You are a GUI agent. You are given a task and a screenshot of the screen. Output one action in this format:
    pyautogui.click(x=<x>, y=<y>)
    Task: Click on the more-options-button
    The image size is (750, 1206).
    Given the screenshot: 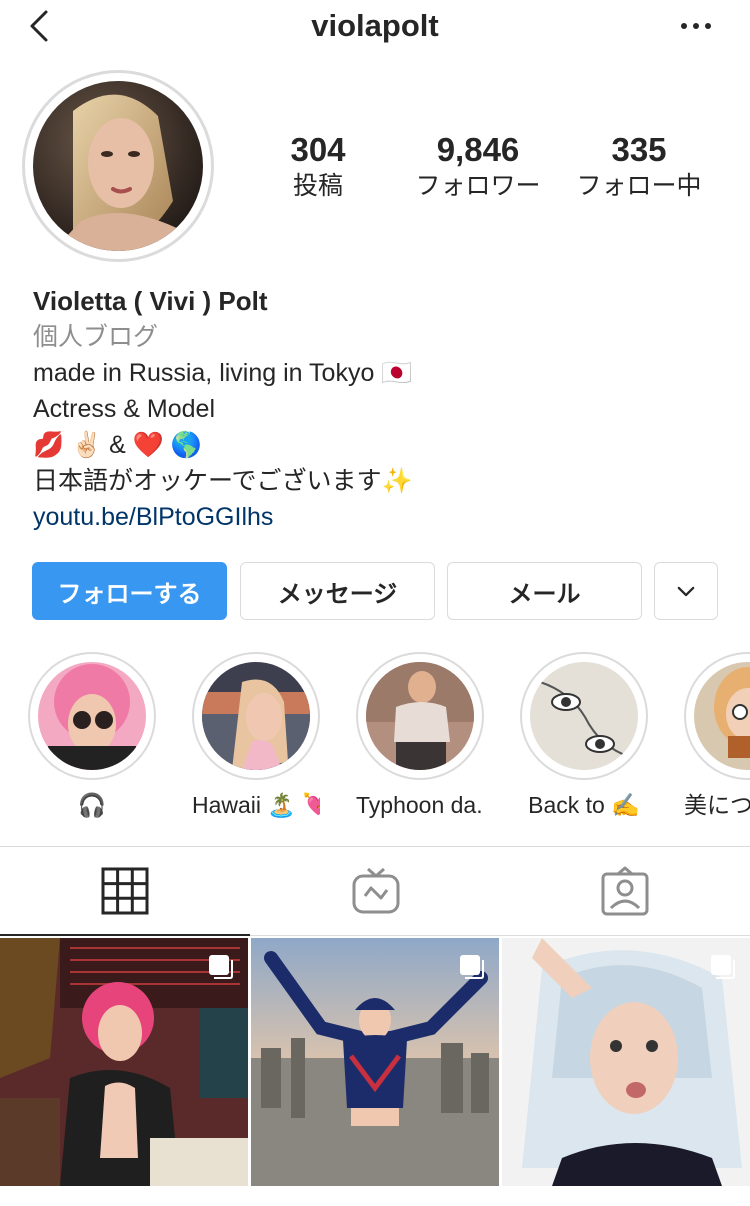 What is the action you would take?
    pyautogui.click(x=696, y=26)
    